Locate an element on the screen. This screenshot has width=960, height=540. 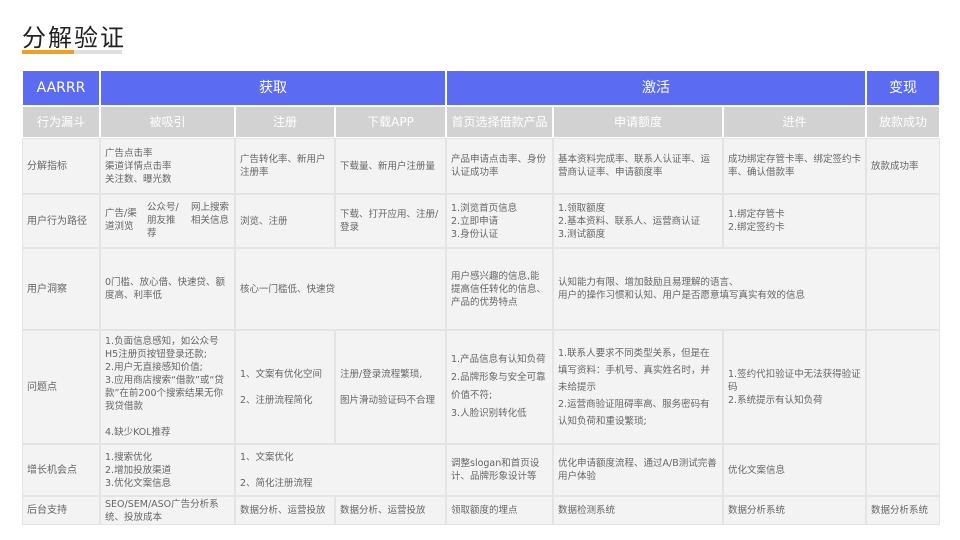
cell-metrics-home: 产品申请点击率、身份认证成功率 is located at coordinates (499, 166).